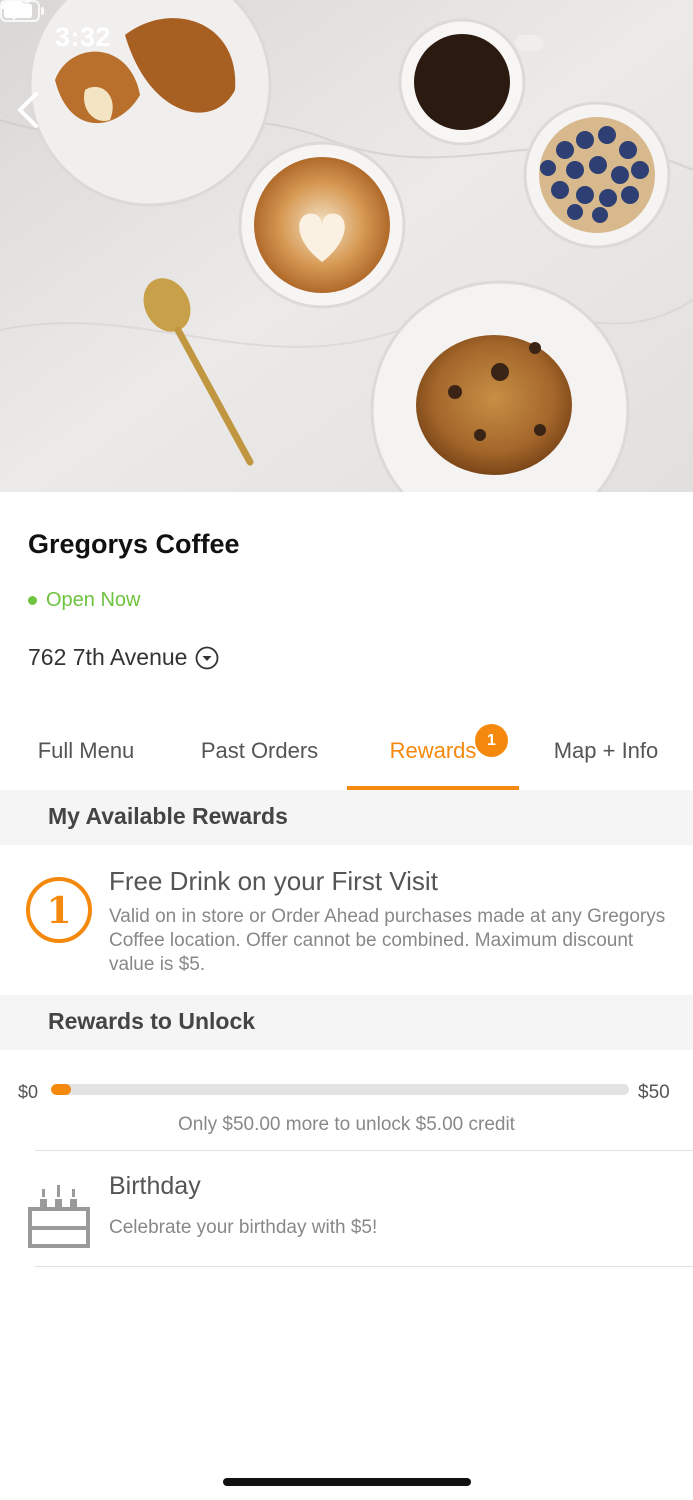  Describe the element at coordinates (134, 544) in the screenshot. I see `store-name: Gregorys Coffee` at that location.